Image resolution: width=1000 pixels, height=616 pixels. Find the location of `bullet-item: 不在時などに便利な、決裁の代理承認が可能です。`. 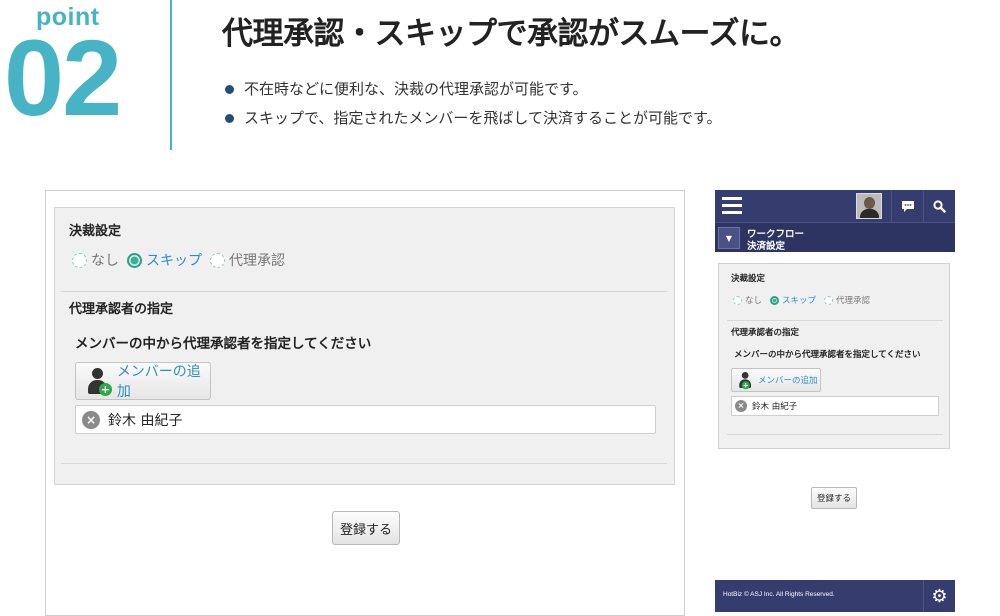

bullet-item: 不在時などに便利な、決裁の代理承認が可能です。 is located at coordinates (471, 92).